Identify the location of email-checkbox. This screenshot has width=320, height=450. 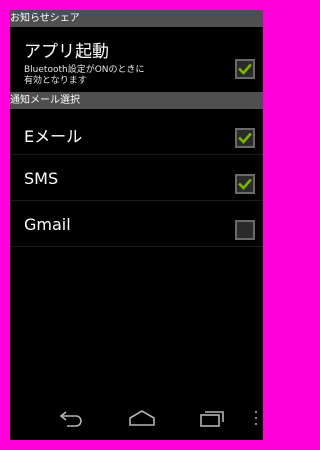
(245, 138).